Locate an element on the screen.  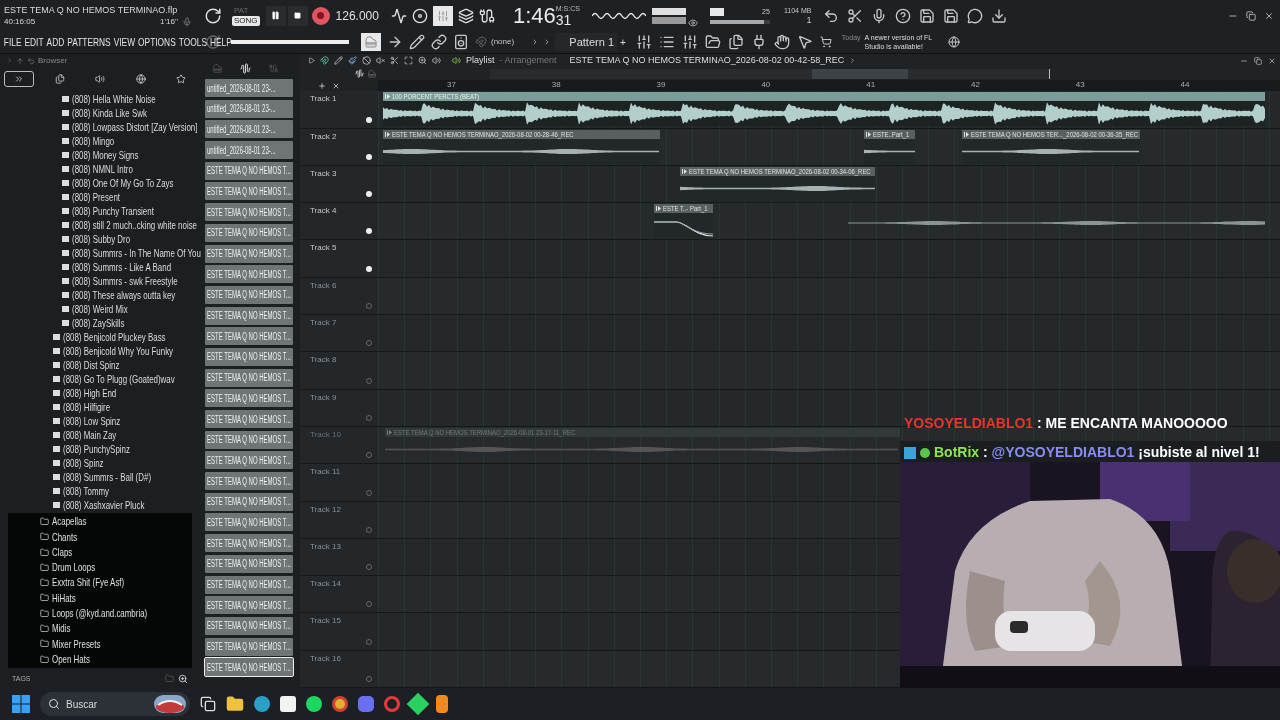
pause-button is located at coordinates (275, 15).